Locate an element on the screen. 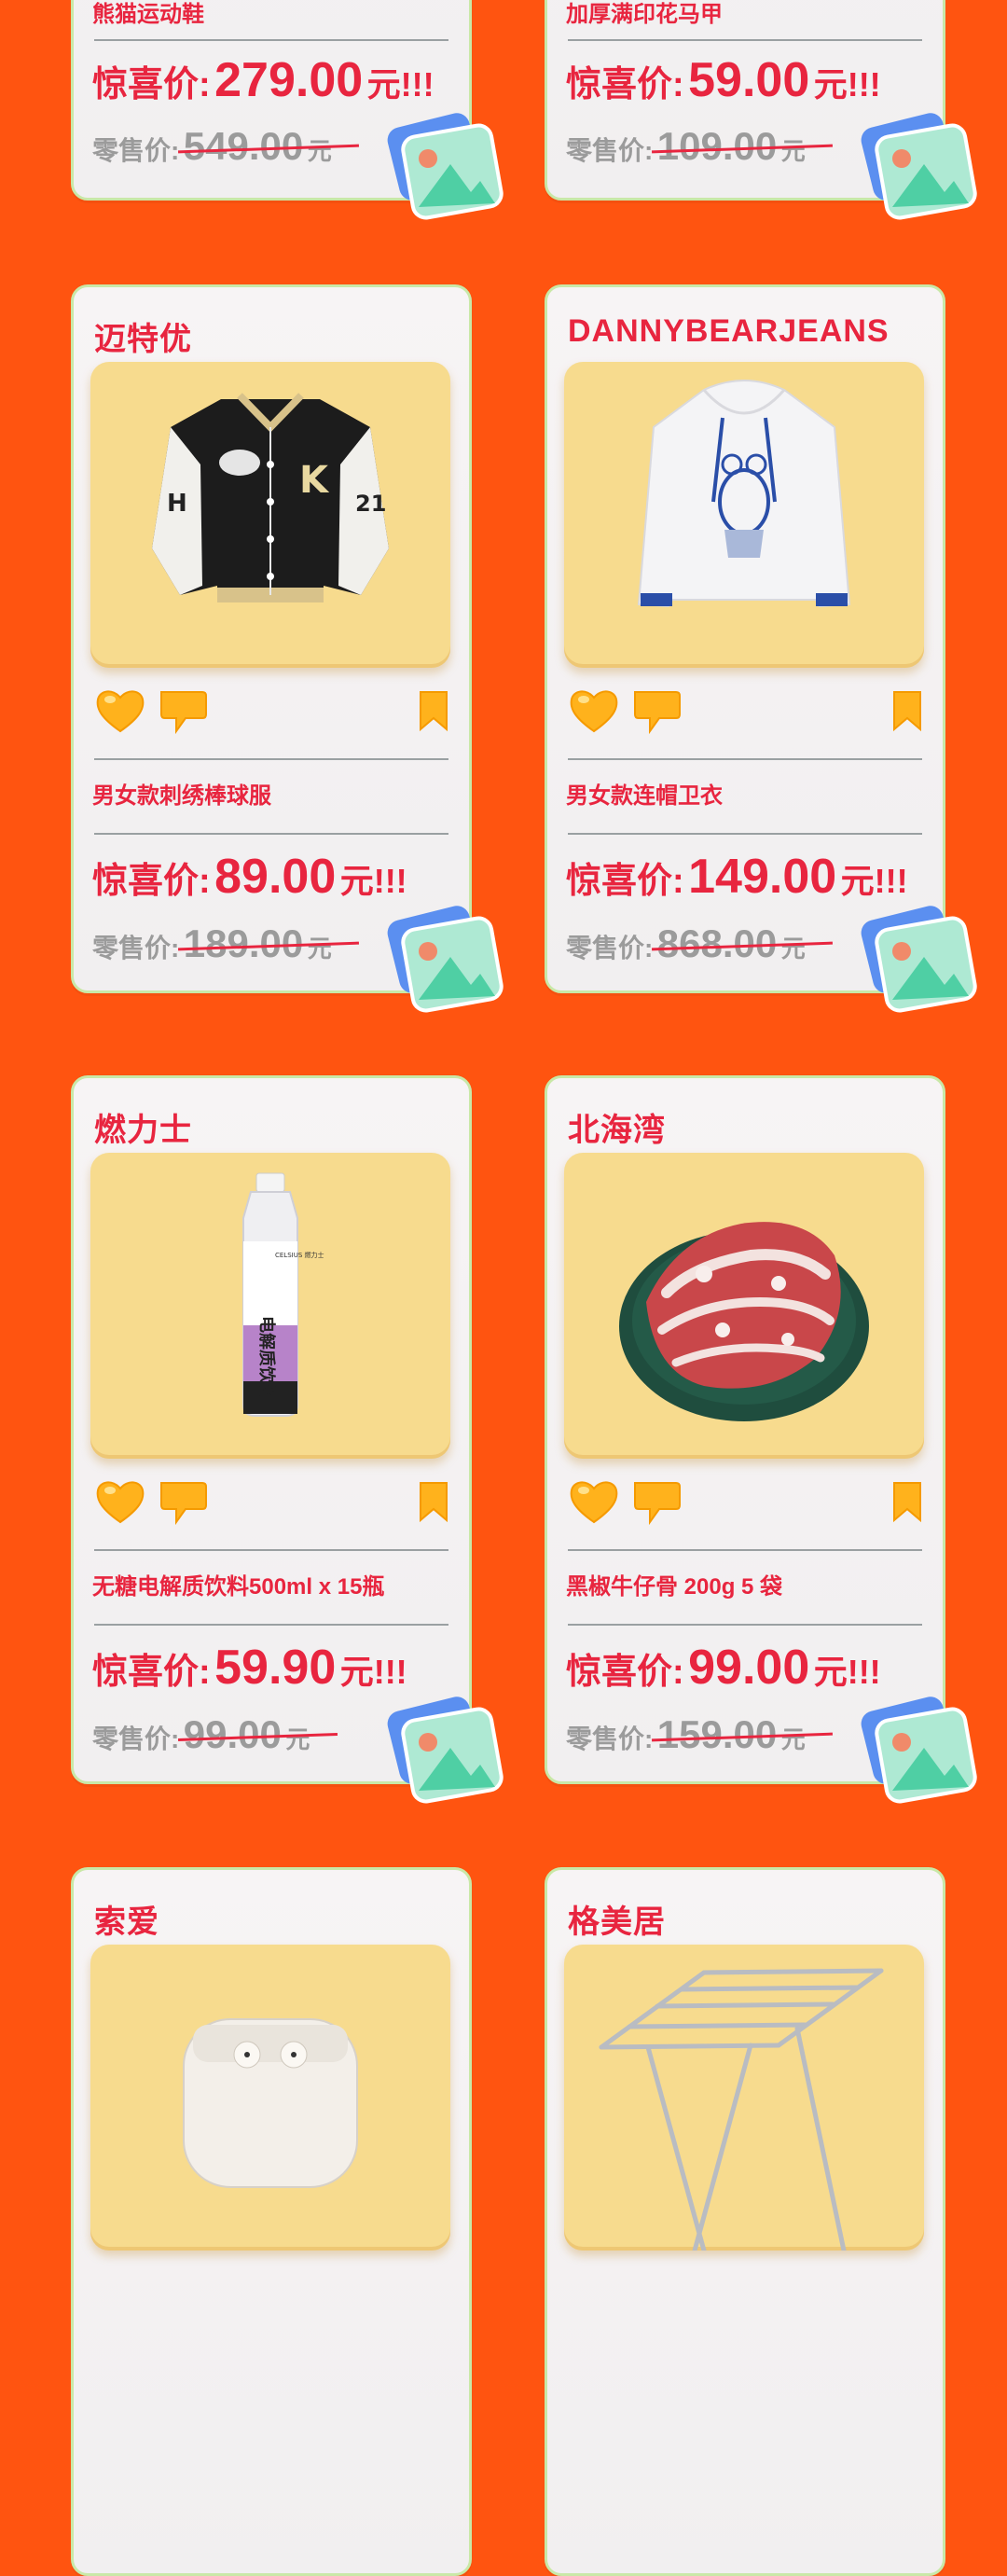 The width and height of the screenshot is (1007, 2576). sale-price: 惊喜价: 99.00 元!!! is located at coordinates (723, 1668).